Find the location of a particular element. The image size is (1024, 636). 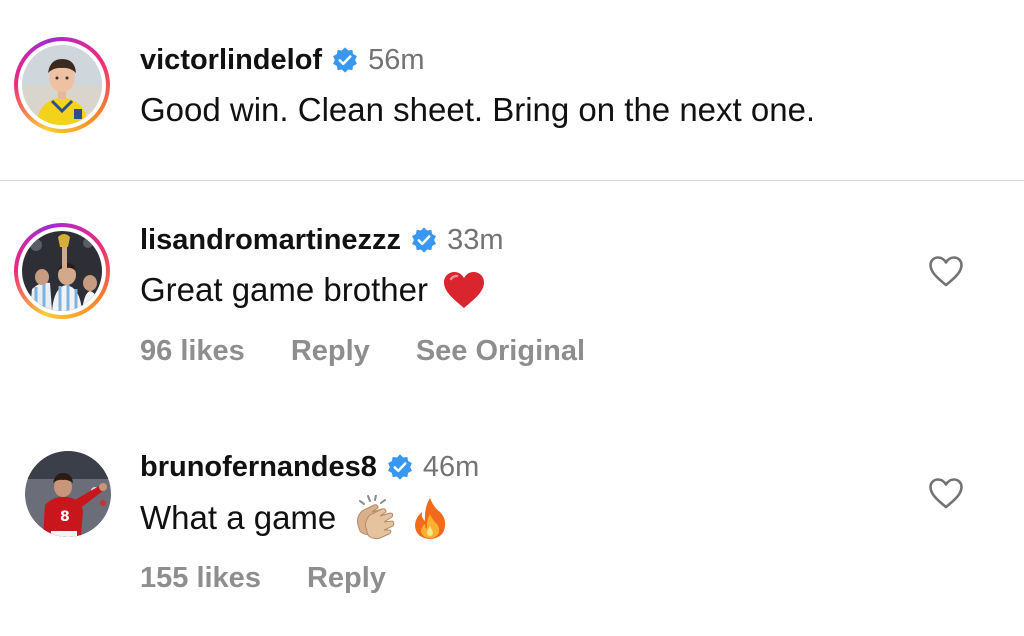

timestamp: 33m is located at coordinates (475, 240).